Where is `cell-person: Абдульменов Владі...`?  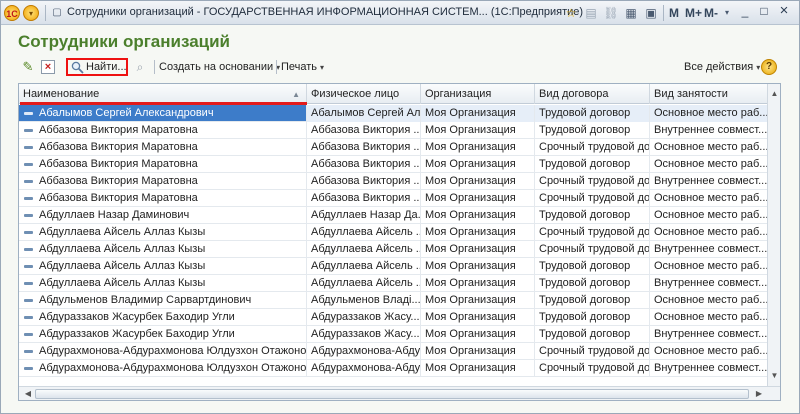 cell-person: Абдульменов Владі... is located at coordinates (364, 300).